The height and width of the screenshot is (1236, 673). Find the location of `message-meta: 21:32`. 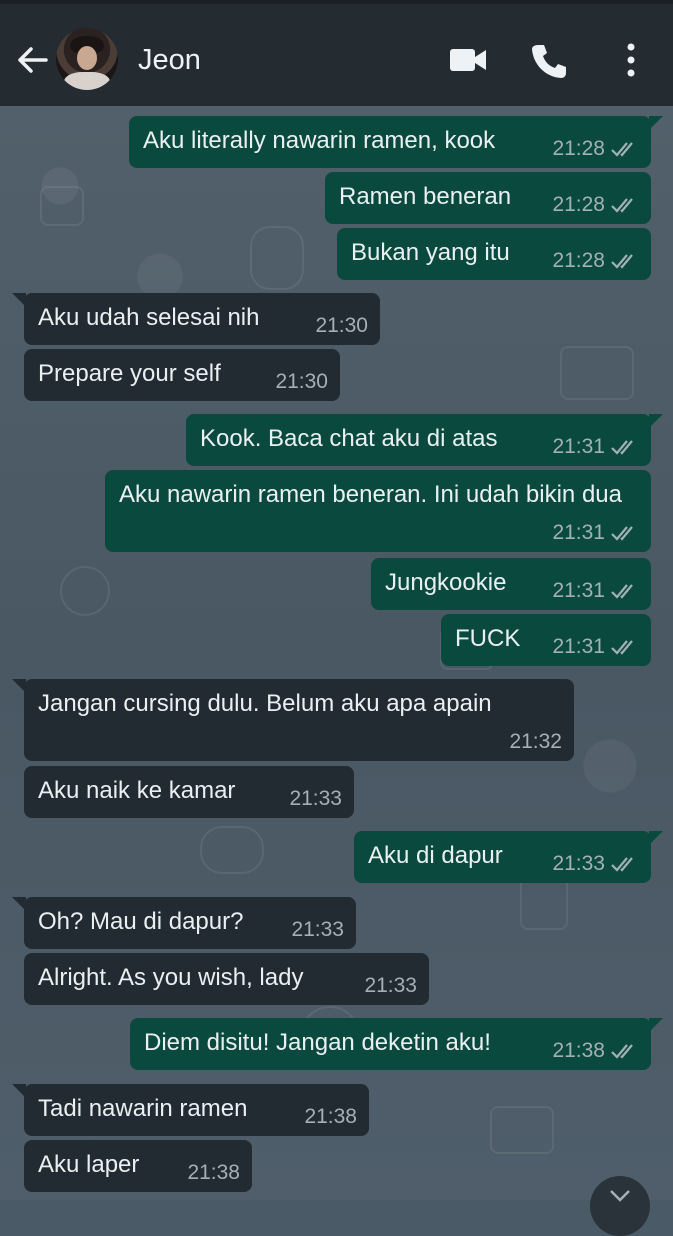

message-meta: 21:32 is located at coordinates (535, 742).